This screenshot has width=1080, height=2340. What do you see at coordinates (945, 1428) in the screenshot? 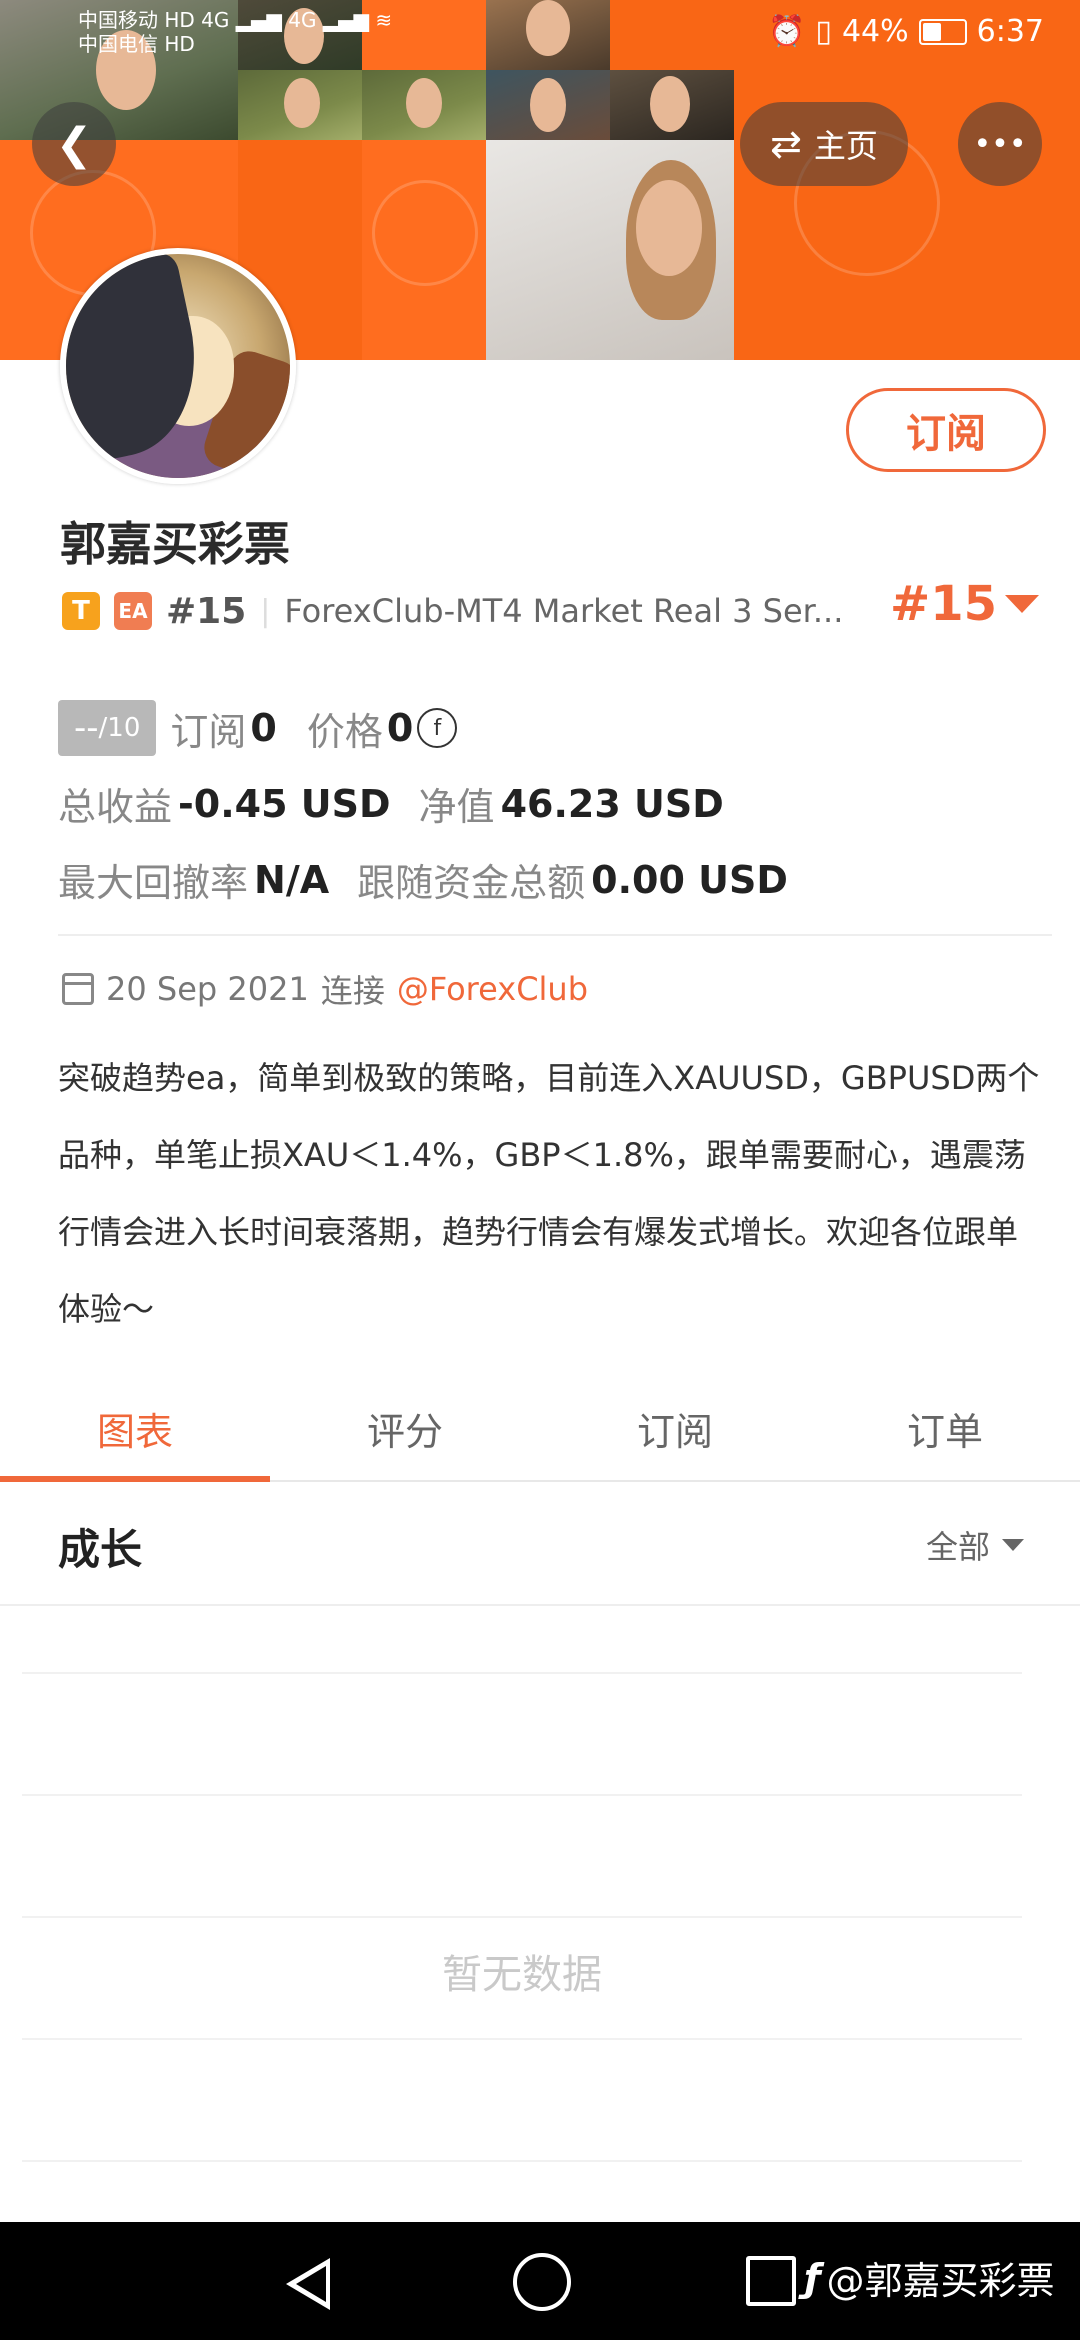
I see `tab-orders: 订单` at bounding box center [945, 1428].